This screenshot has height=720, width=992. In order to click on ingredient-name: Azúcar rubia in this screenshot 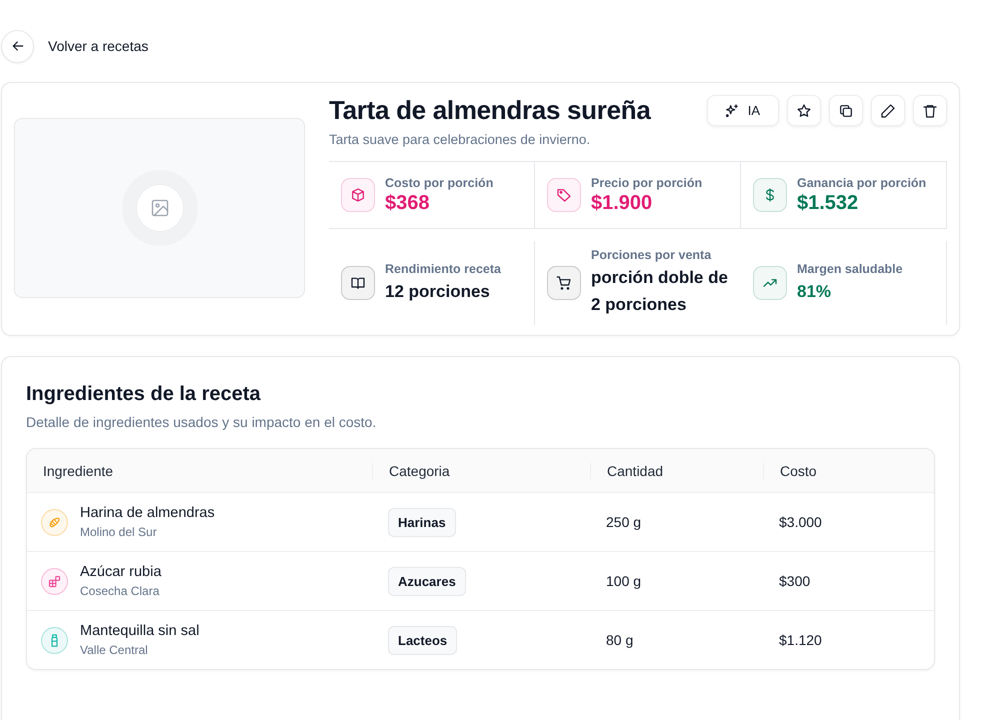, I will do `click(121, 572)`.